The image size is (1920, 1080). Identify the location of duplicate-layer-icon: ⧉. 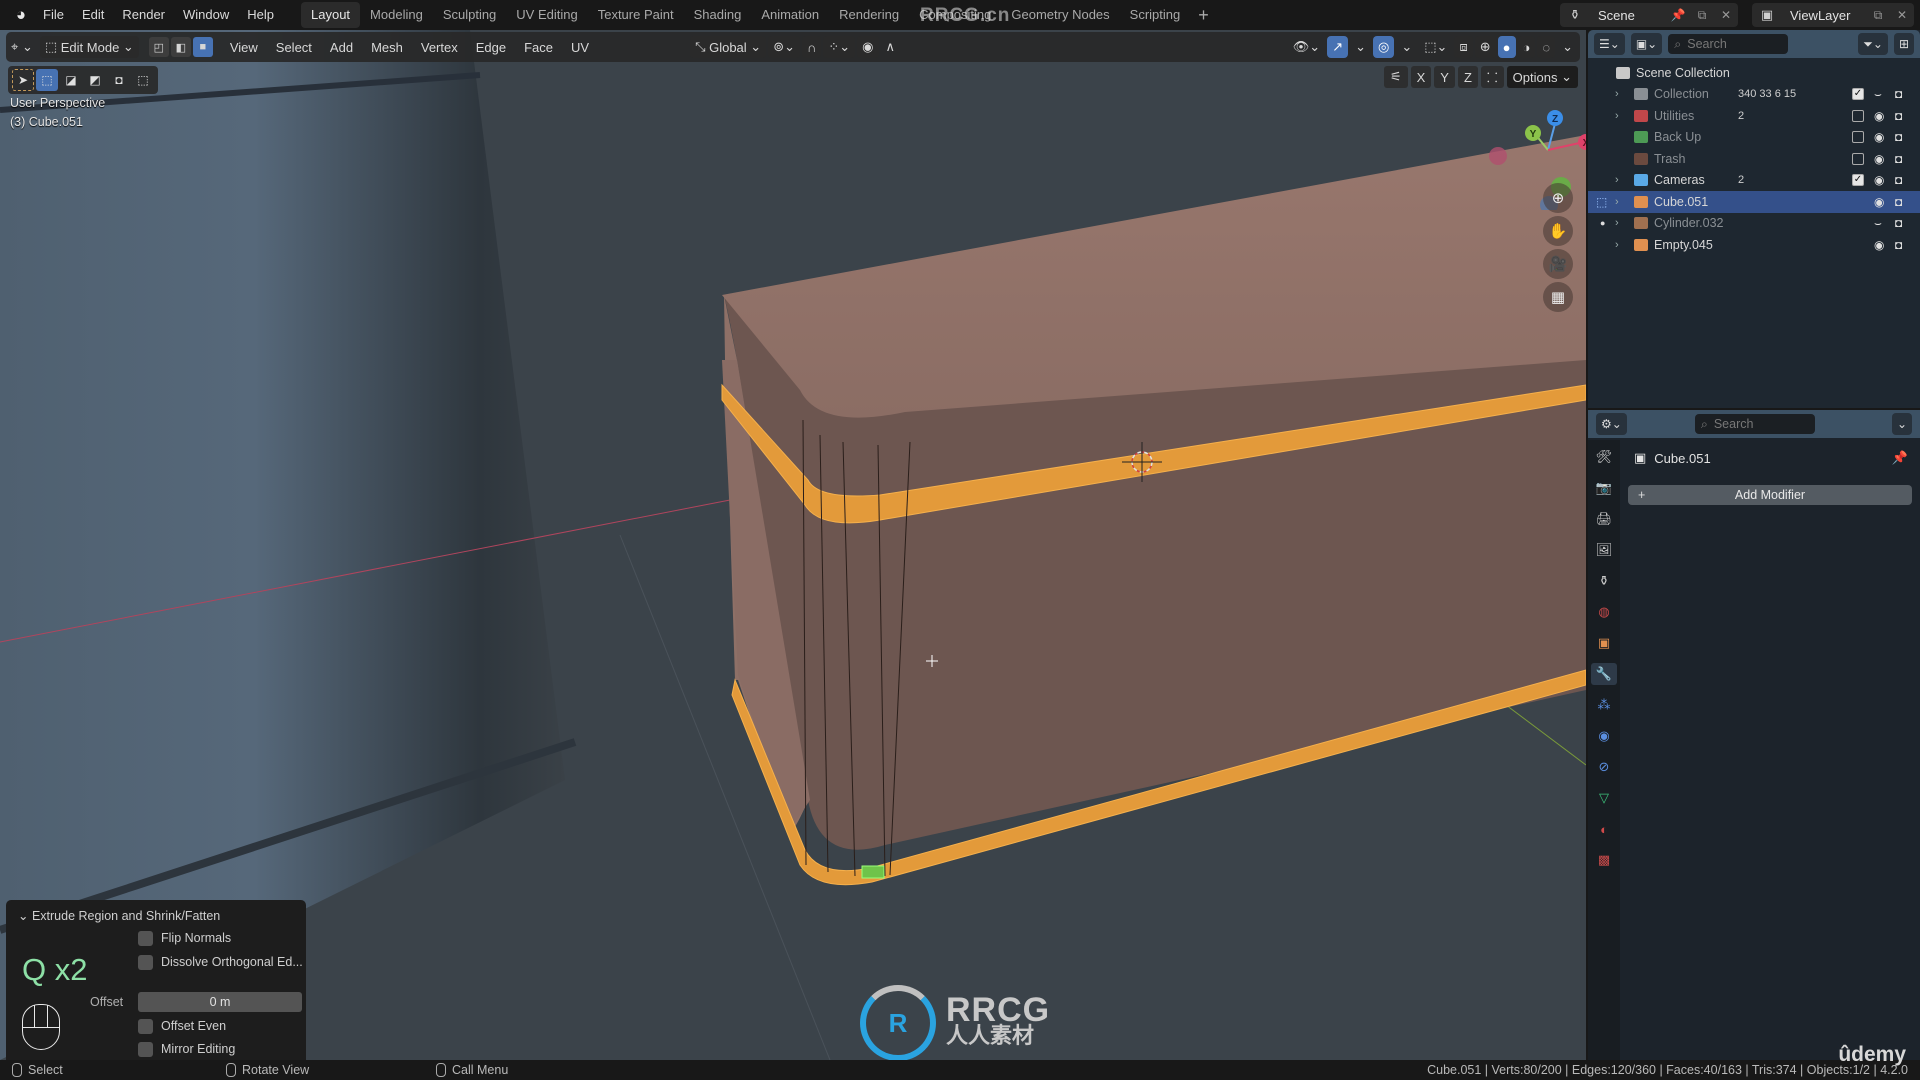
(1878, 15).